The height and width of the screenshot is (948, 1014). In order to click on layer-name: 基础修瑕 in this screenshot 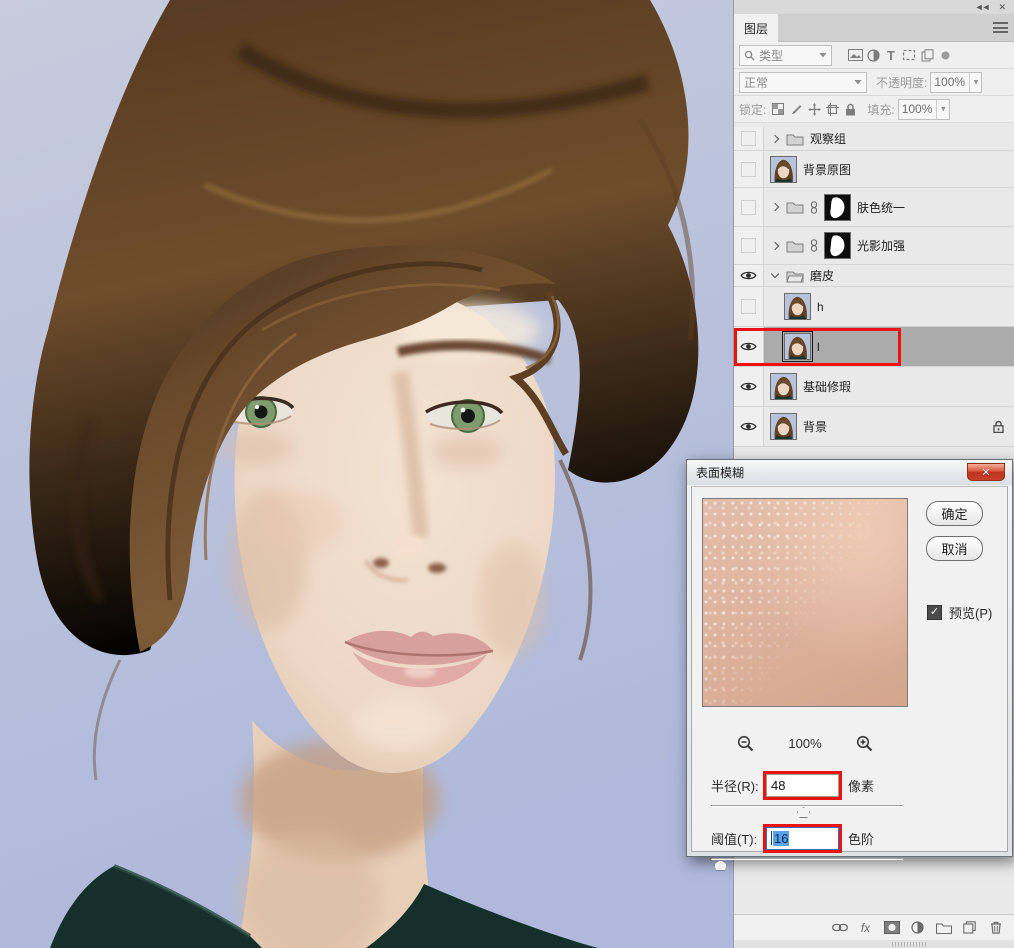, I will do `click(827, 387)`.